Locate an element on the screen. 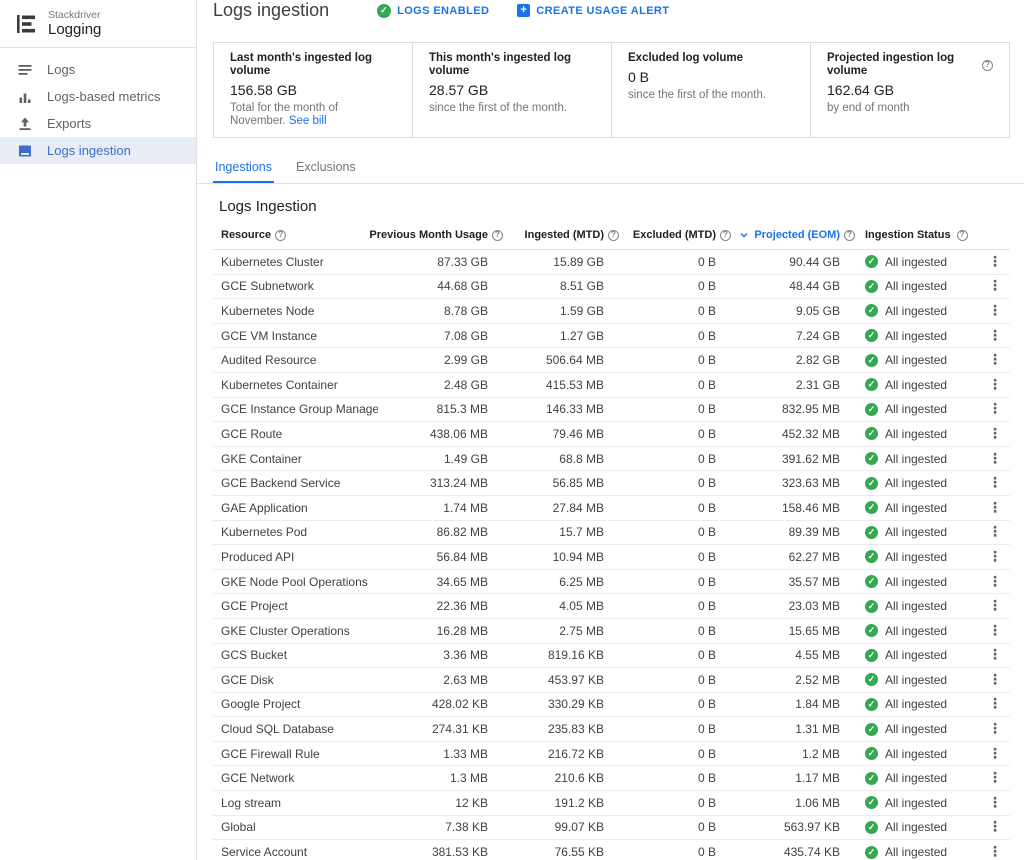 The width and height of the screenshot is (1024, 860). card-value: 28.57 GB is located at coordinates (459, 90).